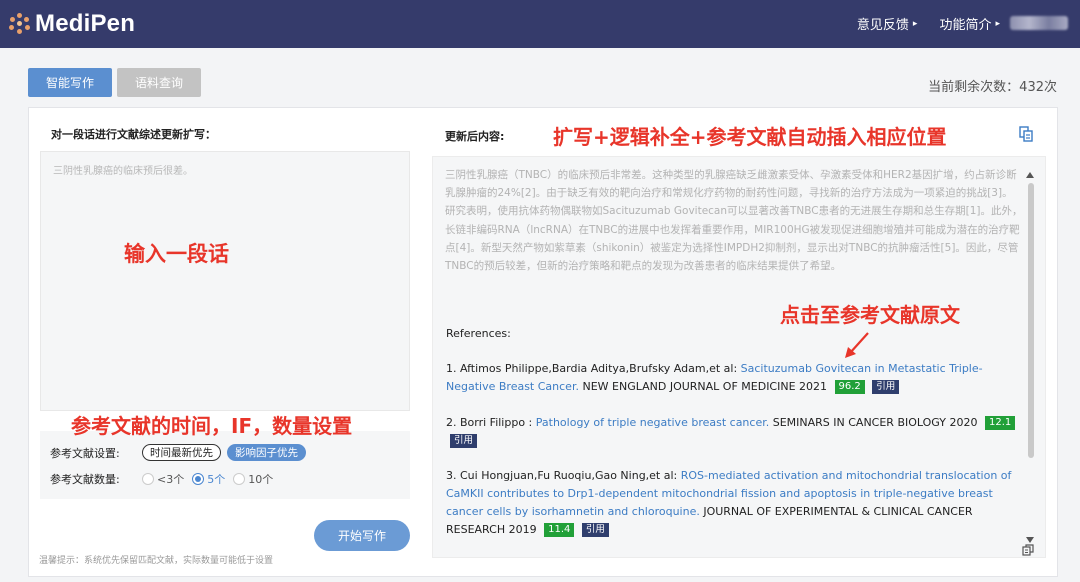 The image size is (1080, 582). I want to click on tab-corpus-query: 语料查询, so click(159, 82).